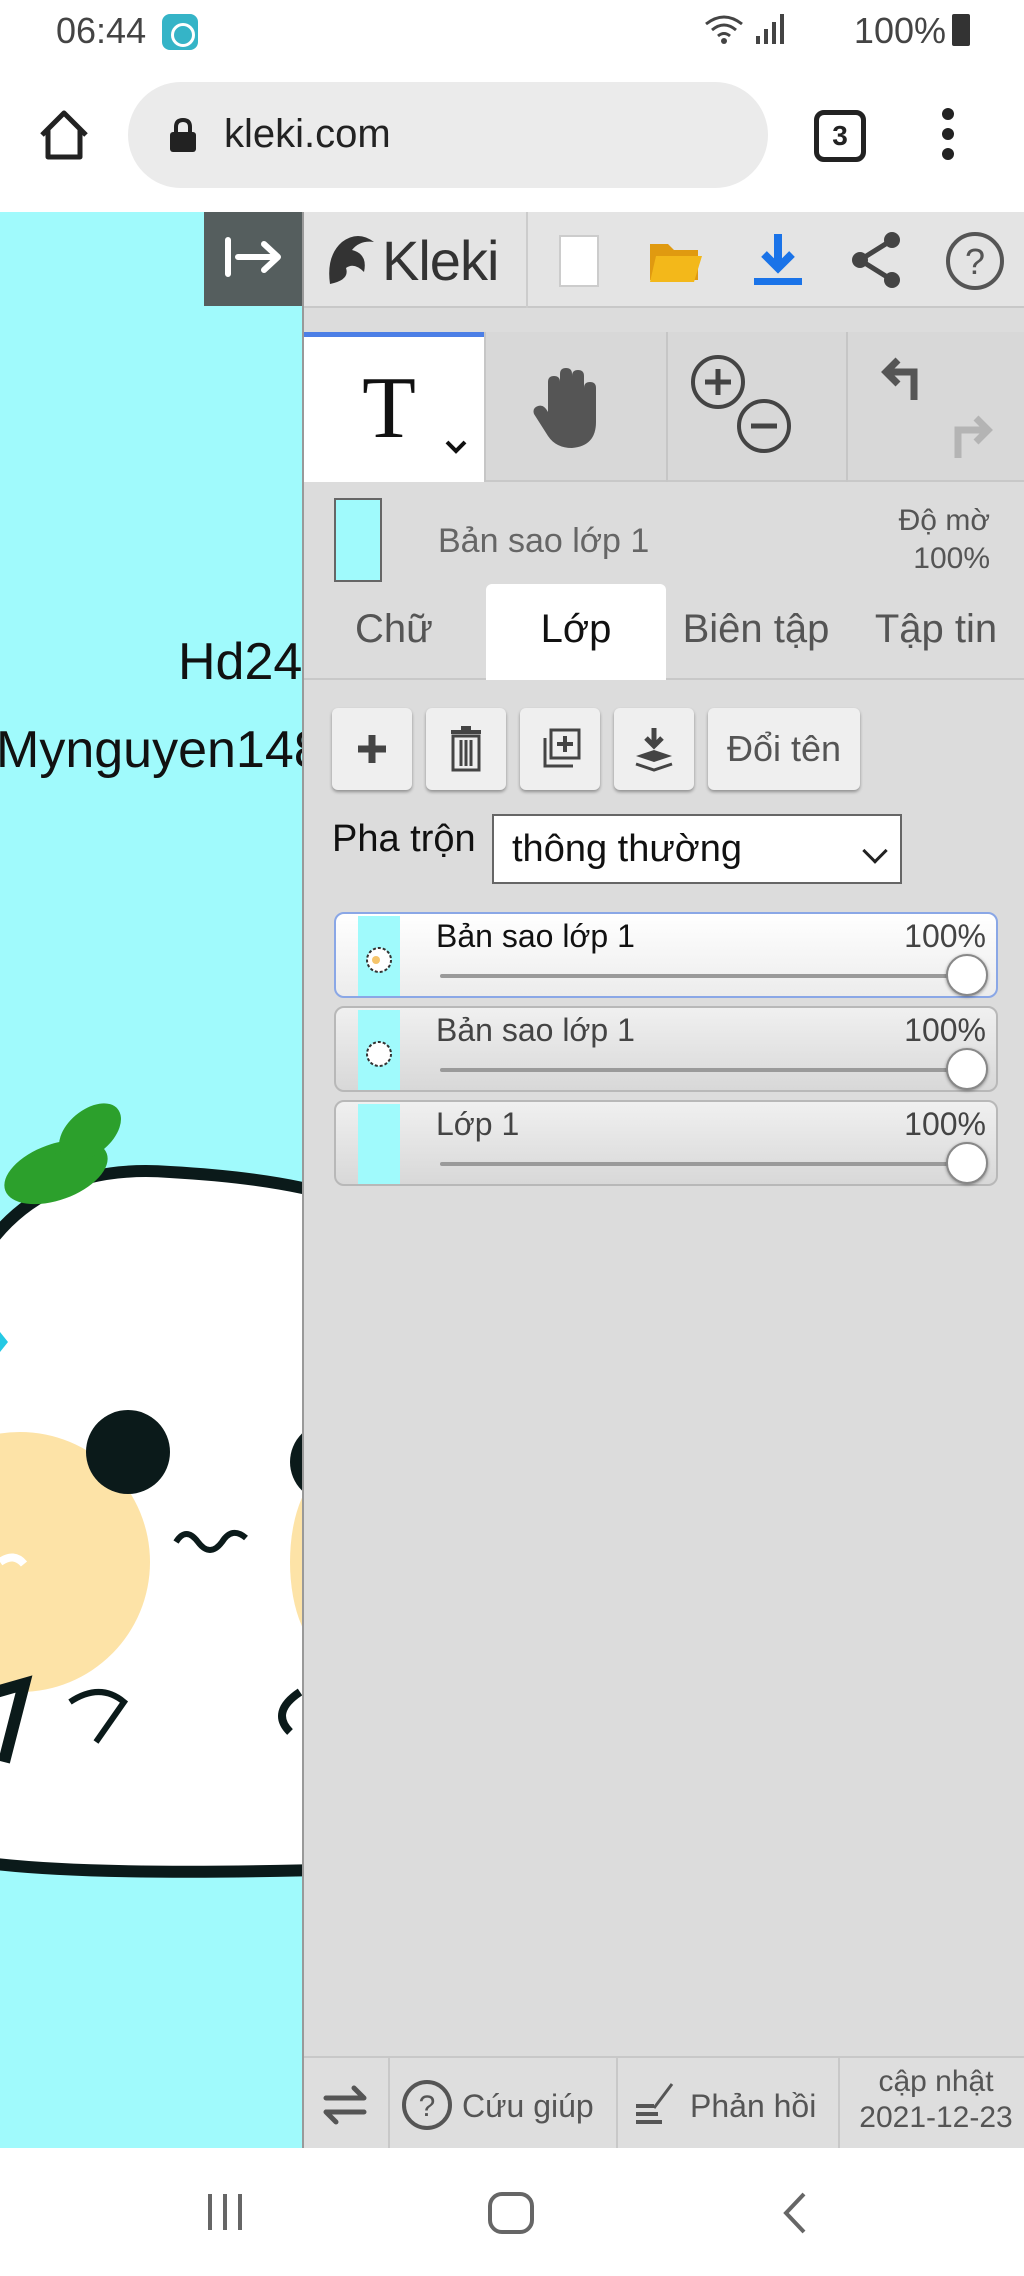  I want to click on url-text: kleki.com, so click(307, 134).